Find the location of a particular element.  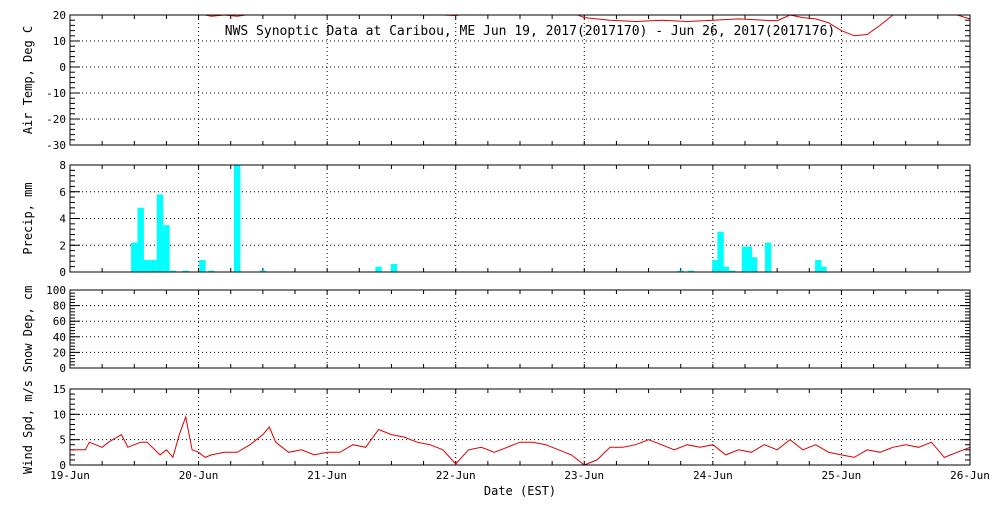

y-tick-label: 4 is located at coordinates (62, 219).